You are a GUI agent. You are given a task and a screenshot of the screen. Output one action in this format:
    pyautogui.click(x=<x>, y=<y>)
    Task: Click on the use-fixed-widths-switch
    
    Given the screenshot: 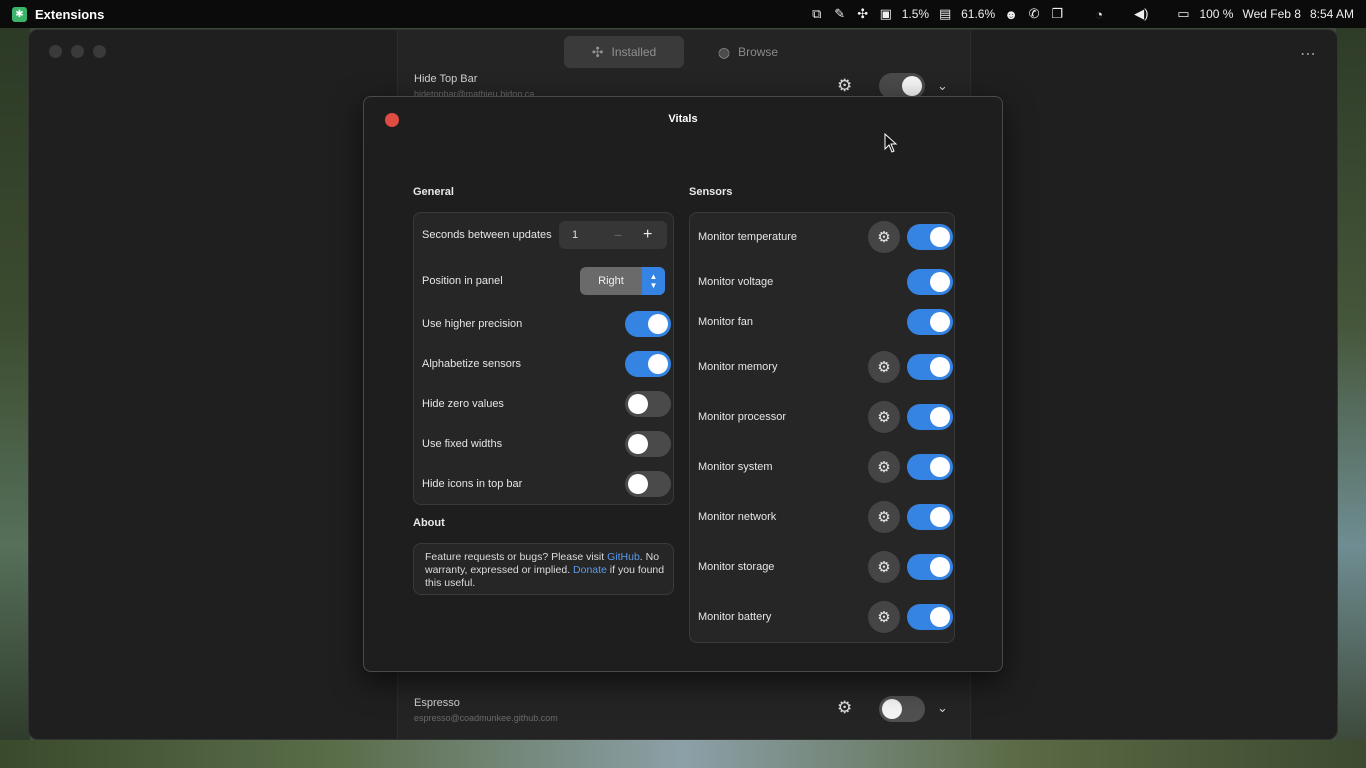 What is the action you would take?
    pyautogui.click(x=648, y=444)
    